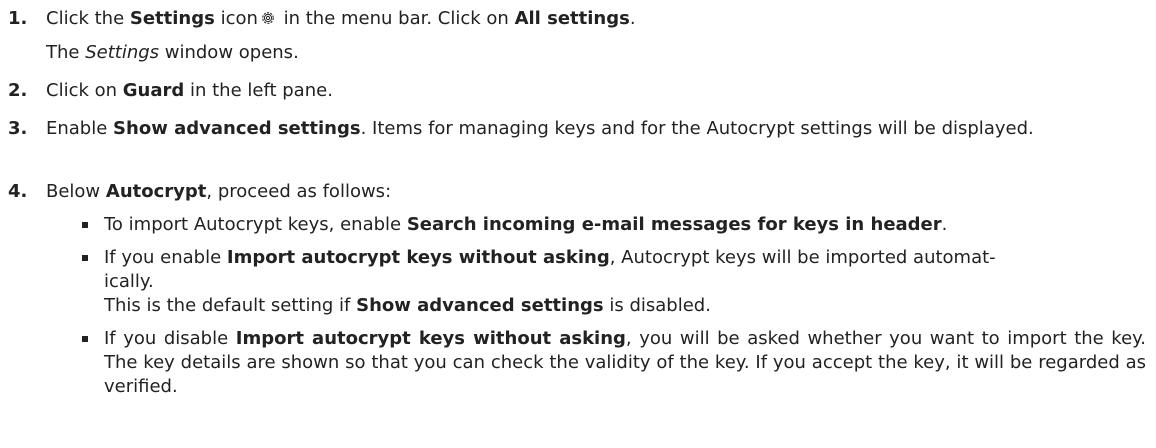 Image resolution: width=1156 pixels, height=448 pixels. I want to click on step-text: , proceed as follows:, so click(299, 191).